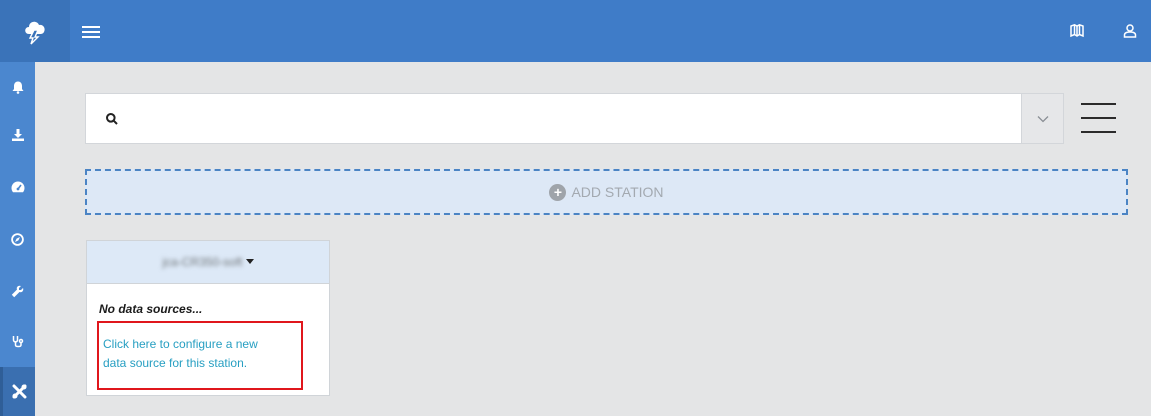 This screenshot has width=1151, height=416. Describe the element at coordinates (202, 262) in the screenshot. I see `station-name: jca-CR350-soft` at that location.